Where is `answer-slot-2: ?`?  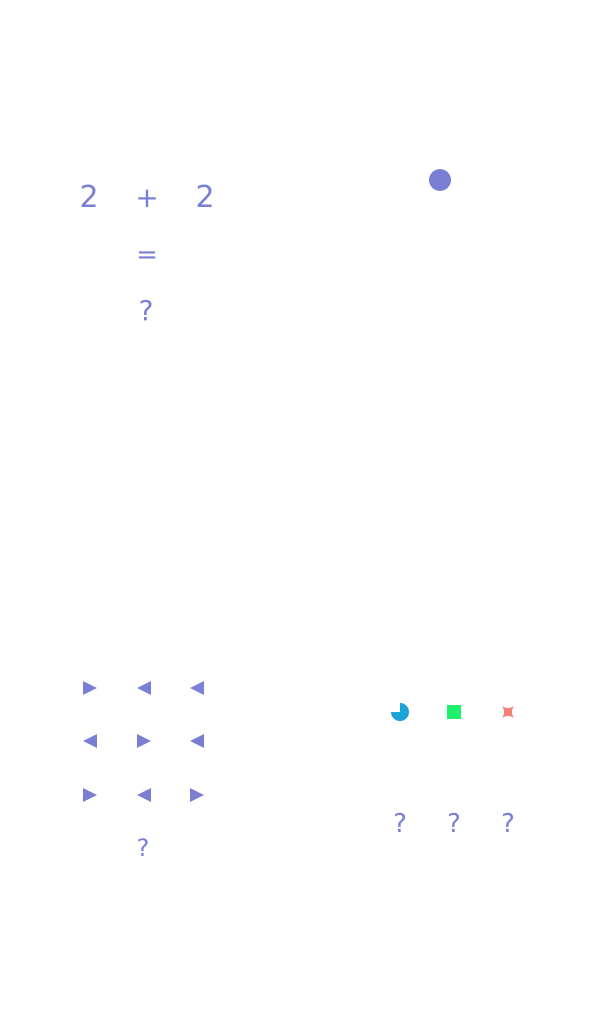
answer-slot-2: ? is located at coordinates (454, 824).